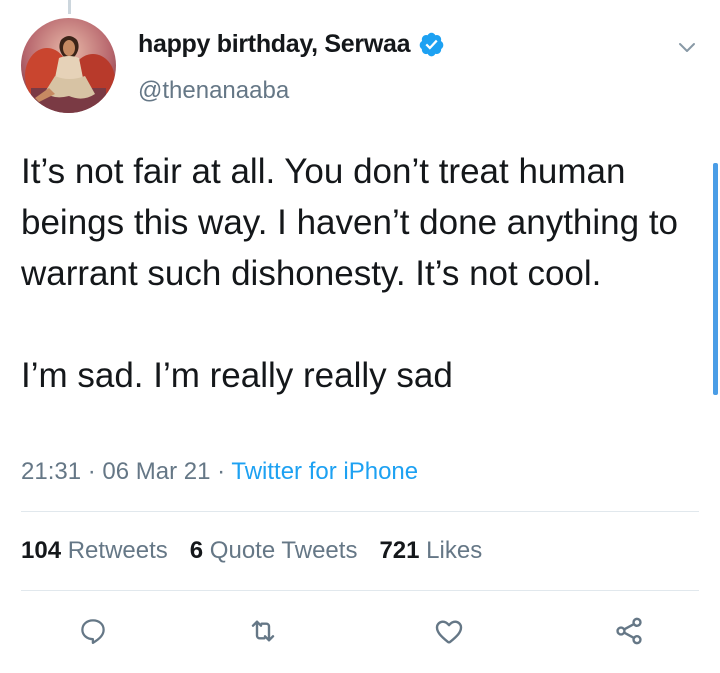  I want to click on like-icon, so click(449, 632).